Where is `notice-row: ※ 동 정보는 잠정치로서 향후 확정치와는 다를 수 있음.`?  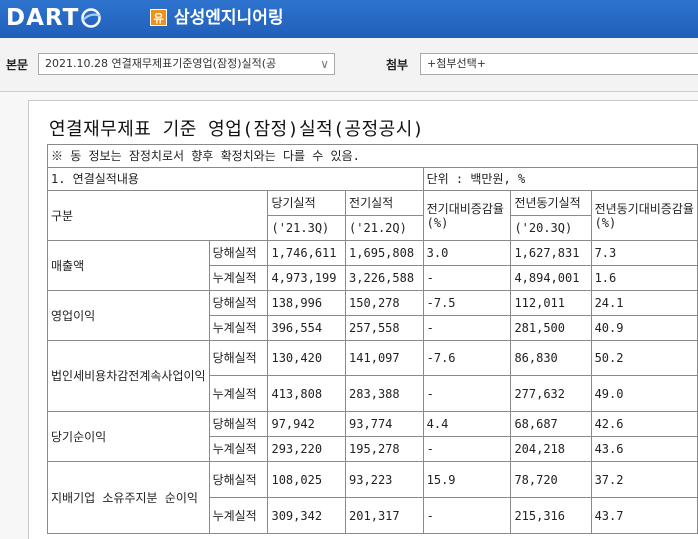 notice-row: ※ 동 정보는 잠정치로서 향후 확정치와는 다를 수 있음. is located at coordinates (372, 156).